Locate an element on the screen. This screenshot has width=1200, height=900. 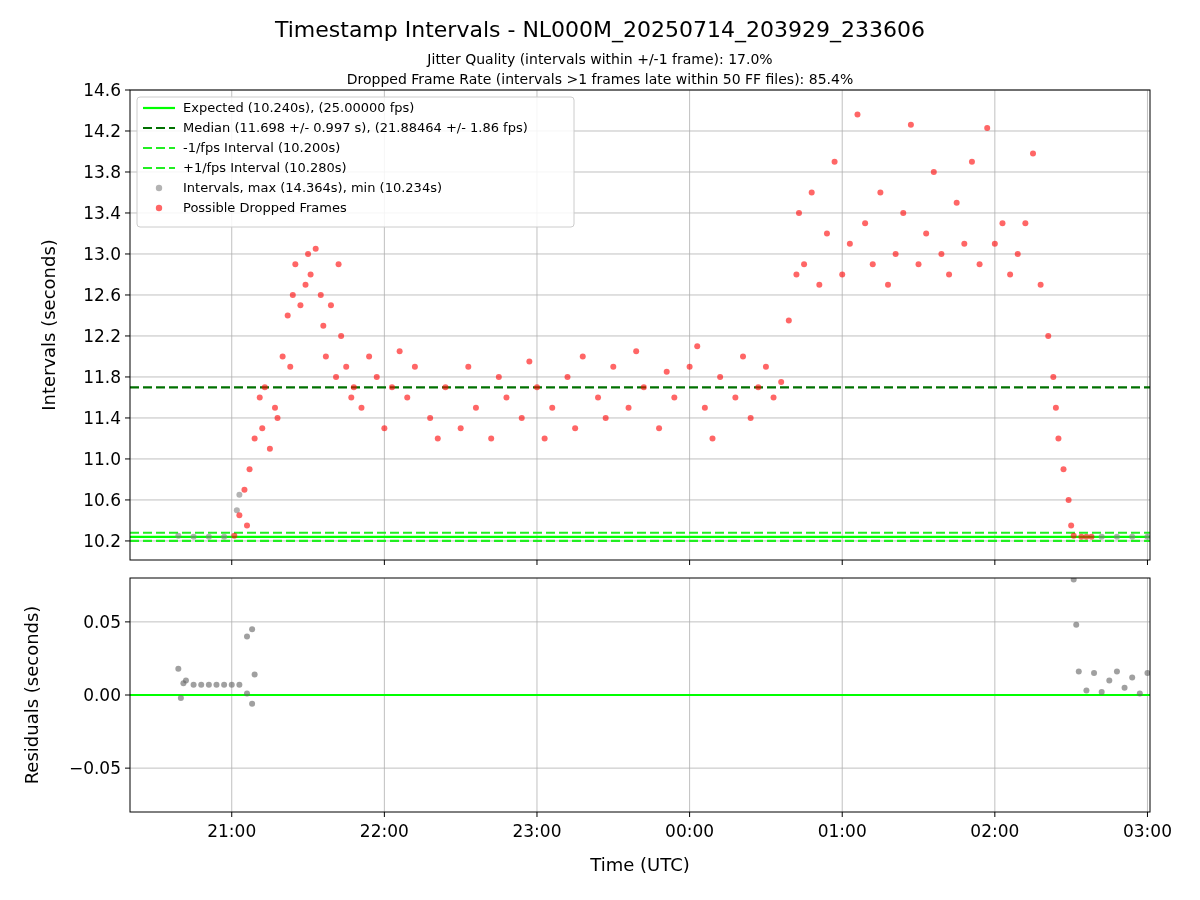
y-axis-label: Intervals (seconds) is located at coordinates (48, 325).